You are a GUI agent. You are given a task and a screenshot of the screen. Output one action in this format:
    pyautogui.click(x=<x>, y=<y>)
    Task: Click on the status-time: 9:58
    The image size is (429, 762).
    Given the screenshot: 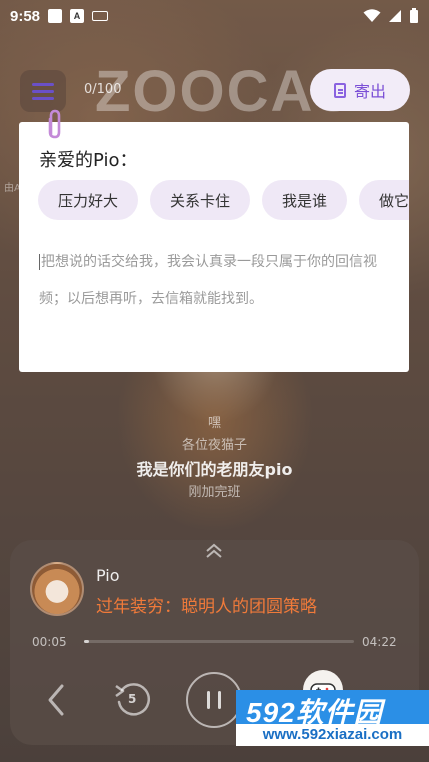 What is the action you would take?
    pyautogui.click(x=25, y=16)
    